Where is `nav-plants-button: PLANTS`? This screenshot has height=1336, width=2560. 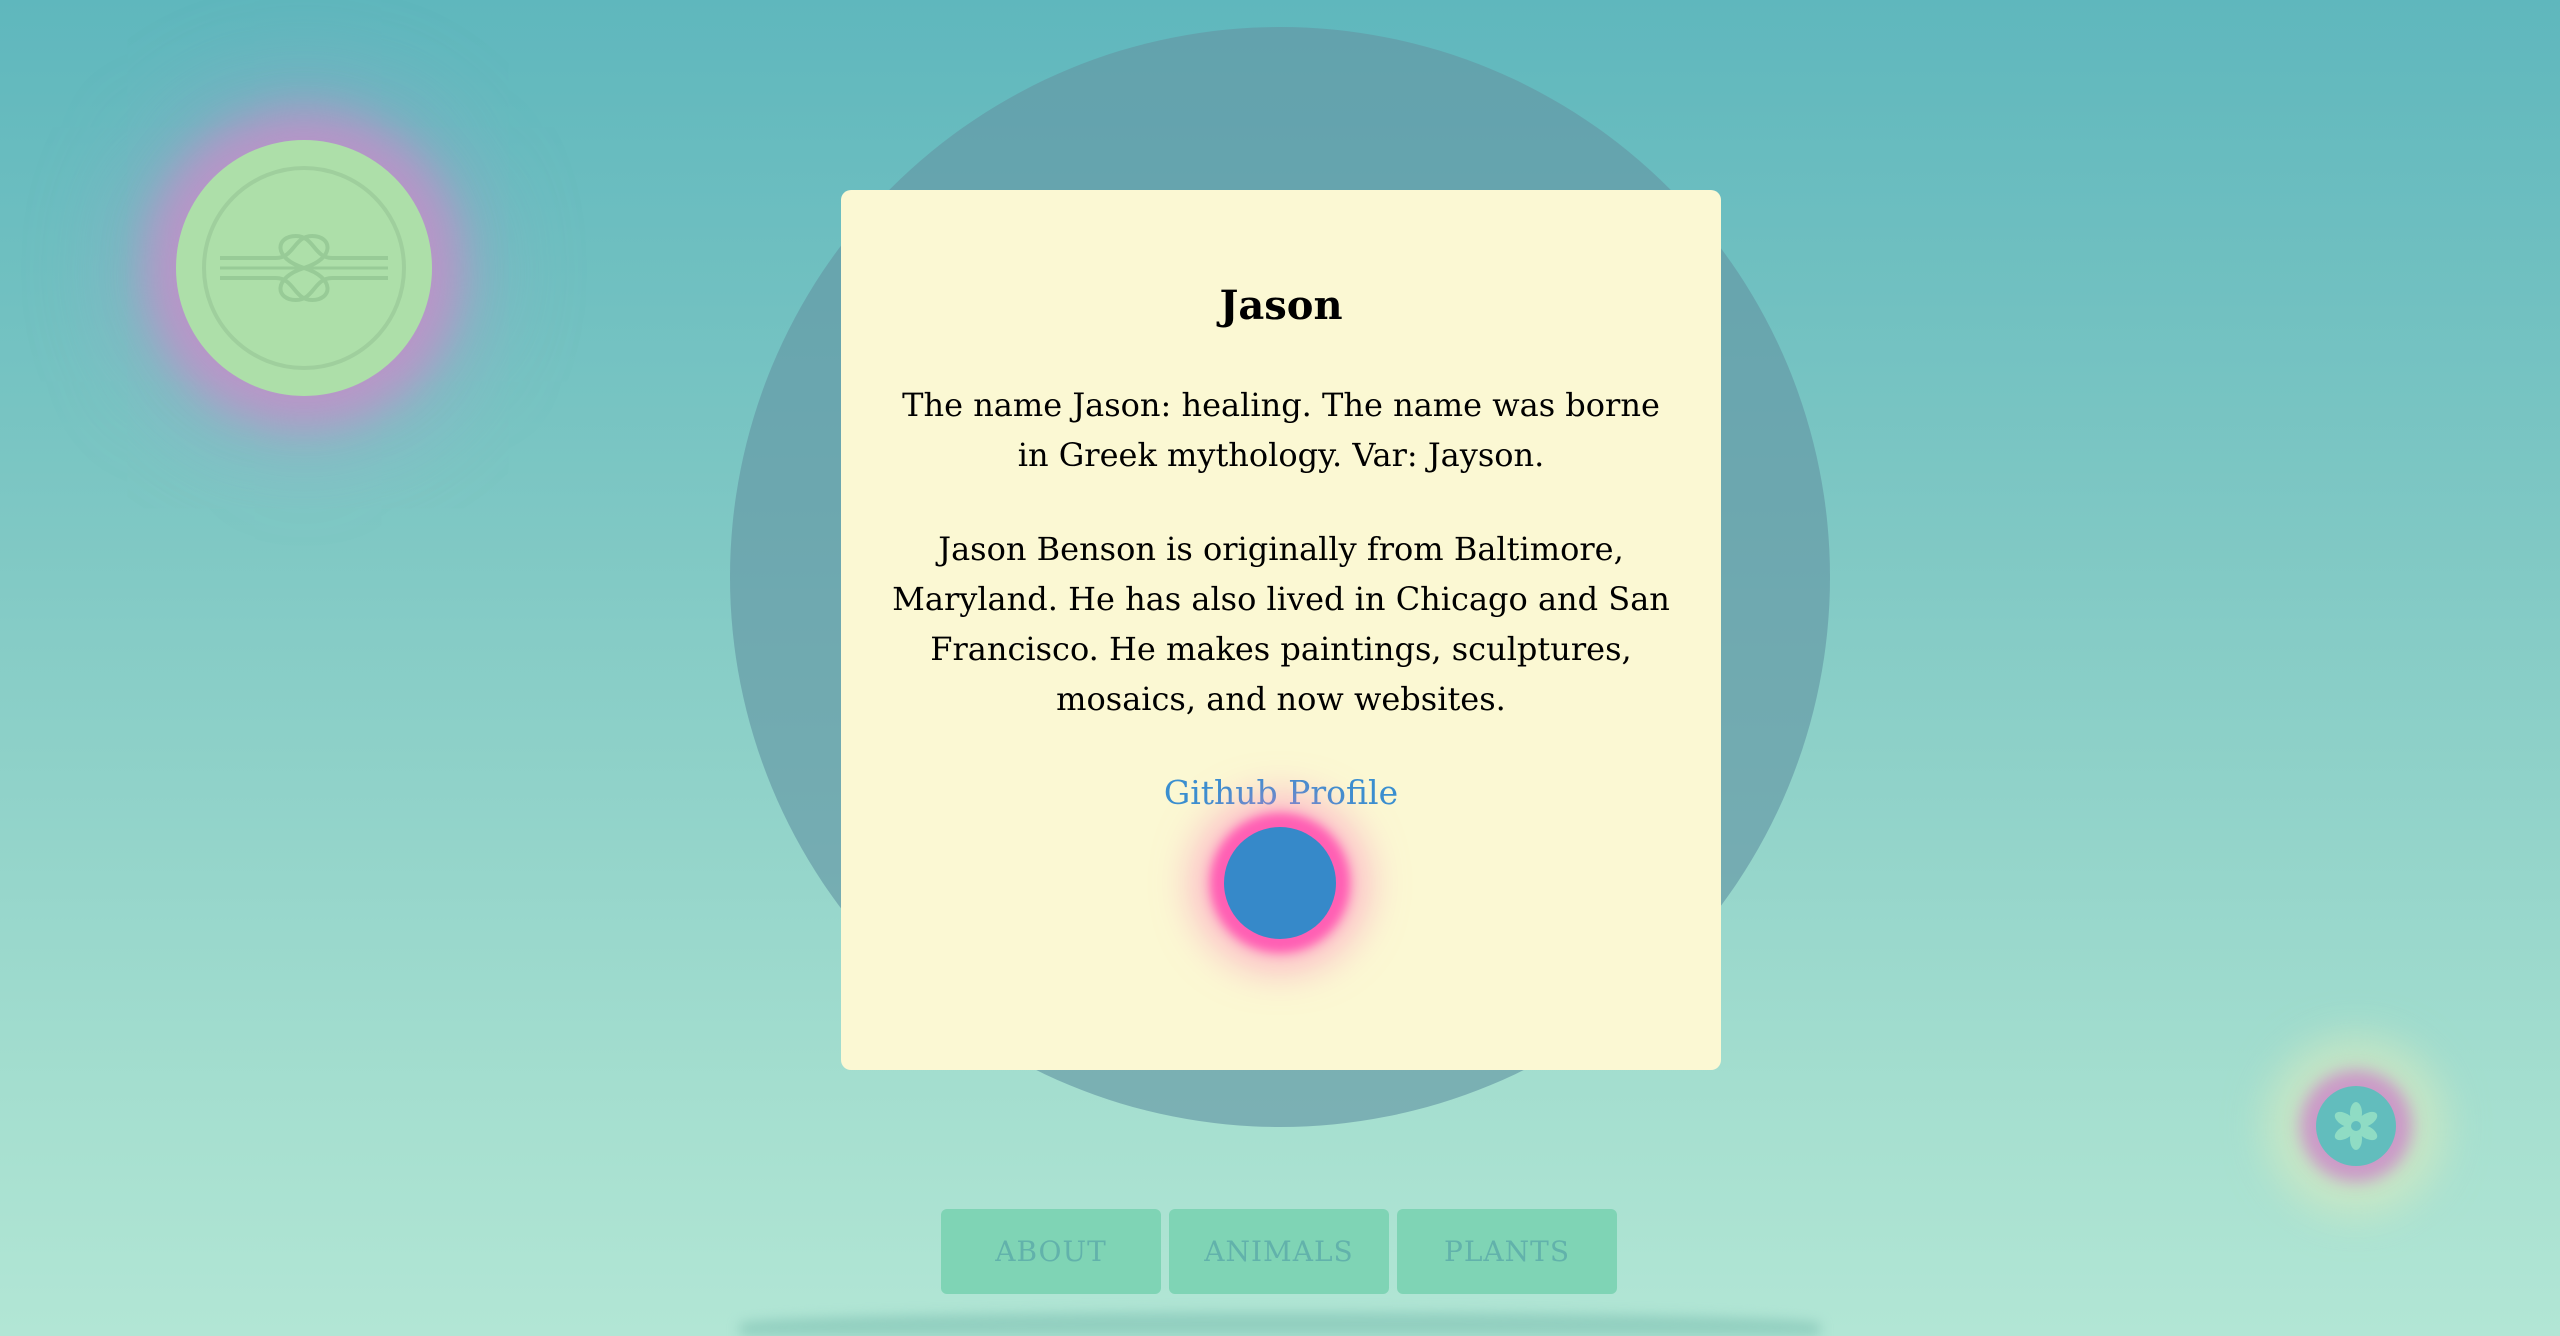
nav-plants-button: PLANTS is located at coordinates (1507, 1251).